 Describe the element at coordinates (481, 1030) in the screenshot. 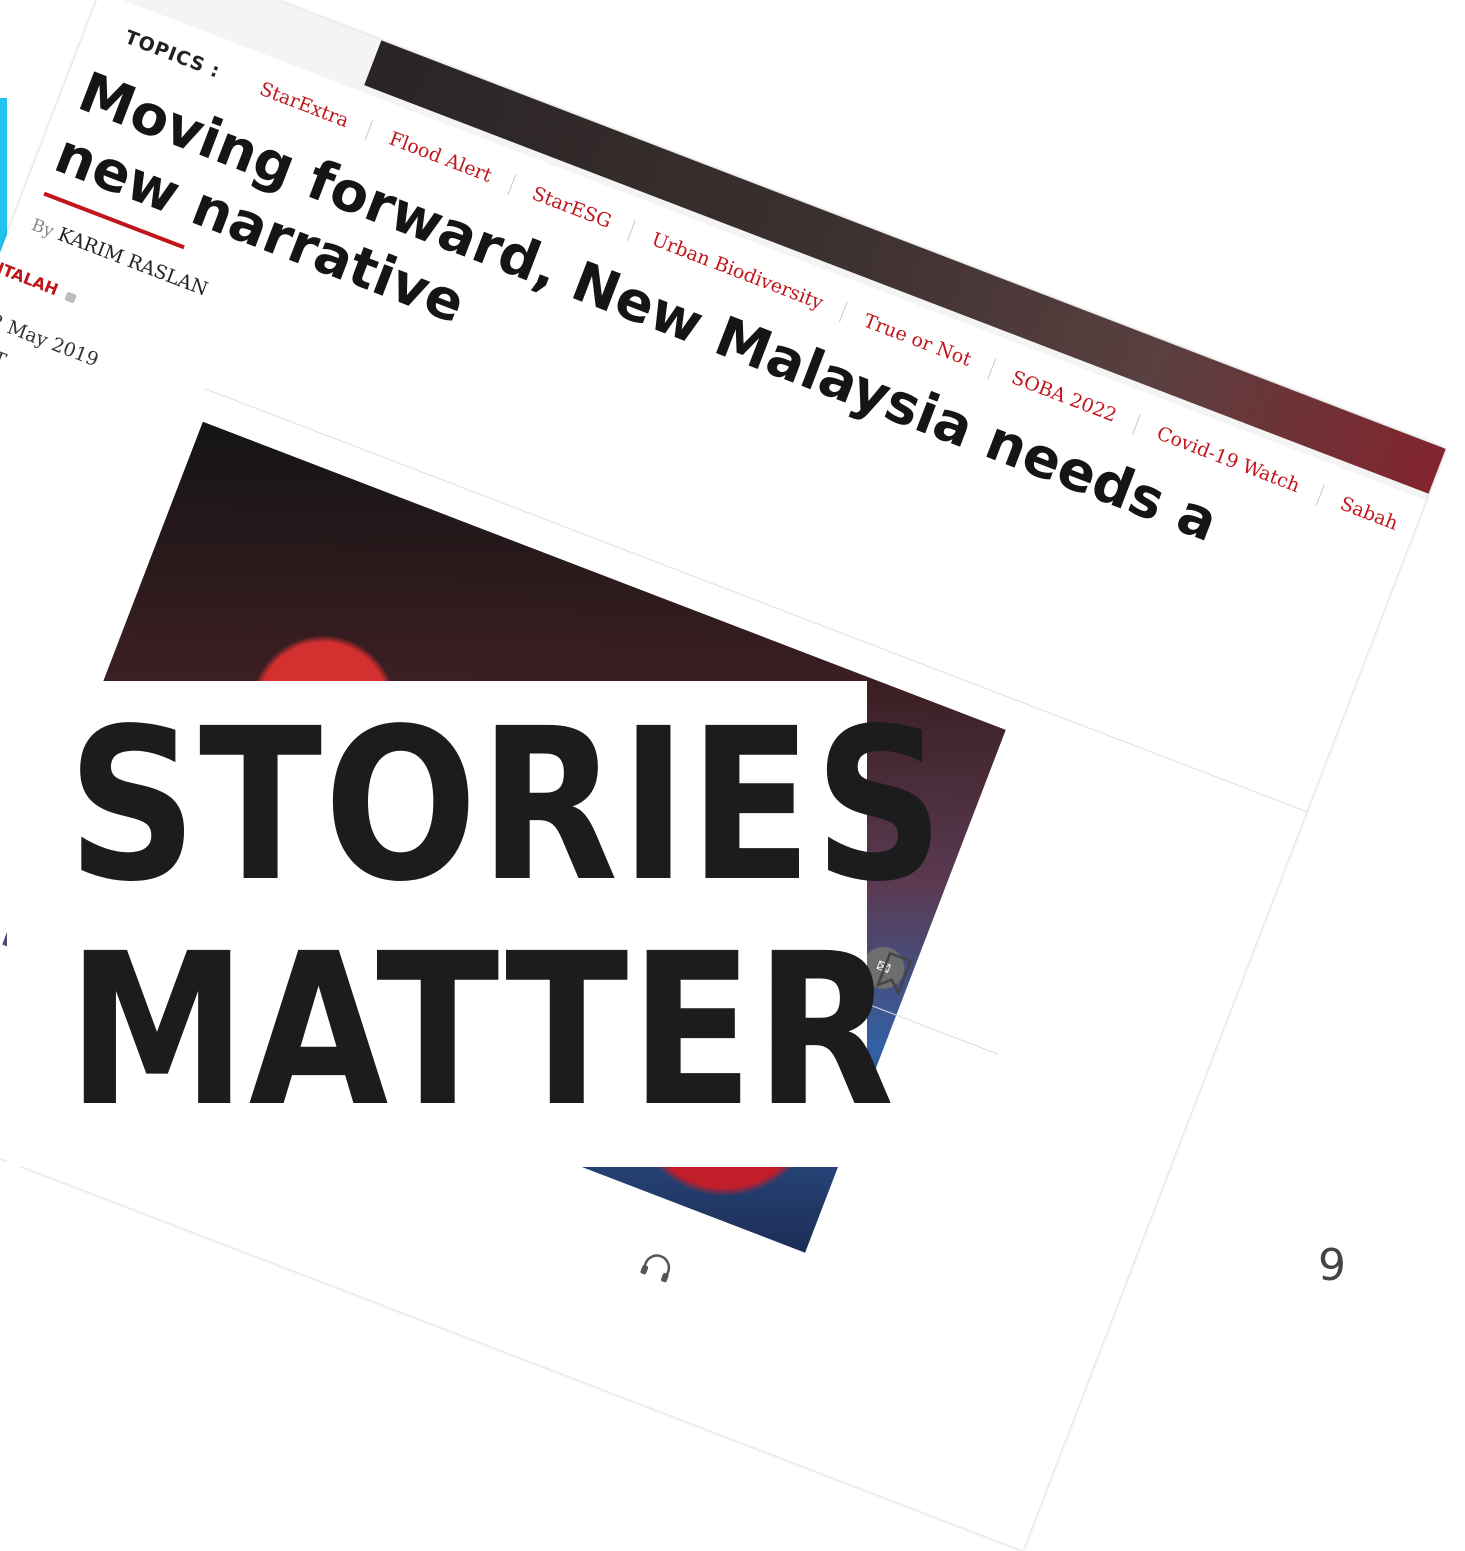

I see `stories-line-2: MATTER` at that location.